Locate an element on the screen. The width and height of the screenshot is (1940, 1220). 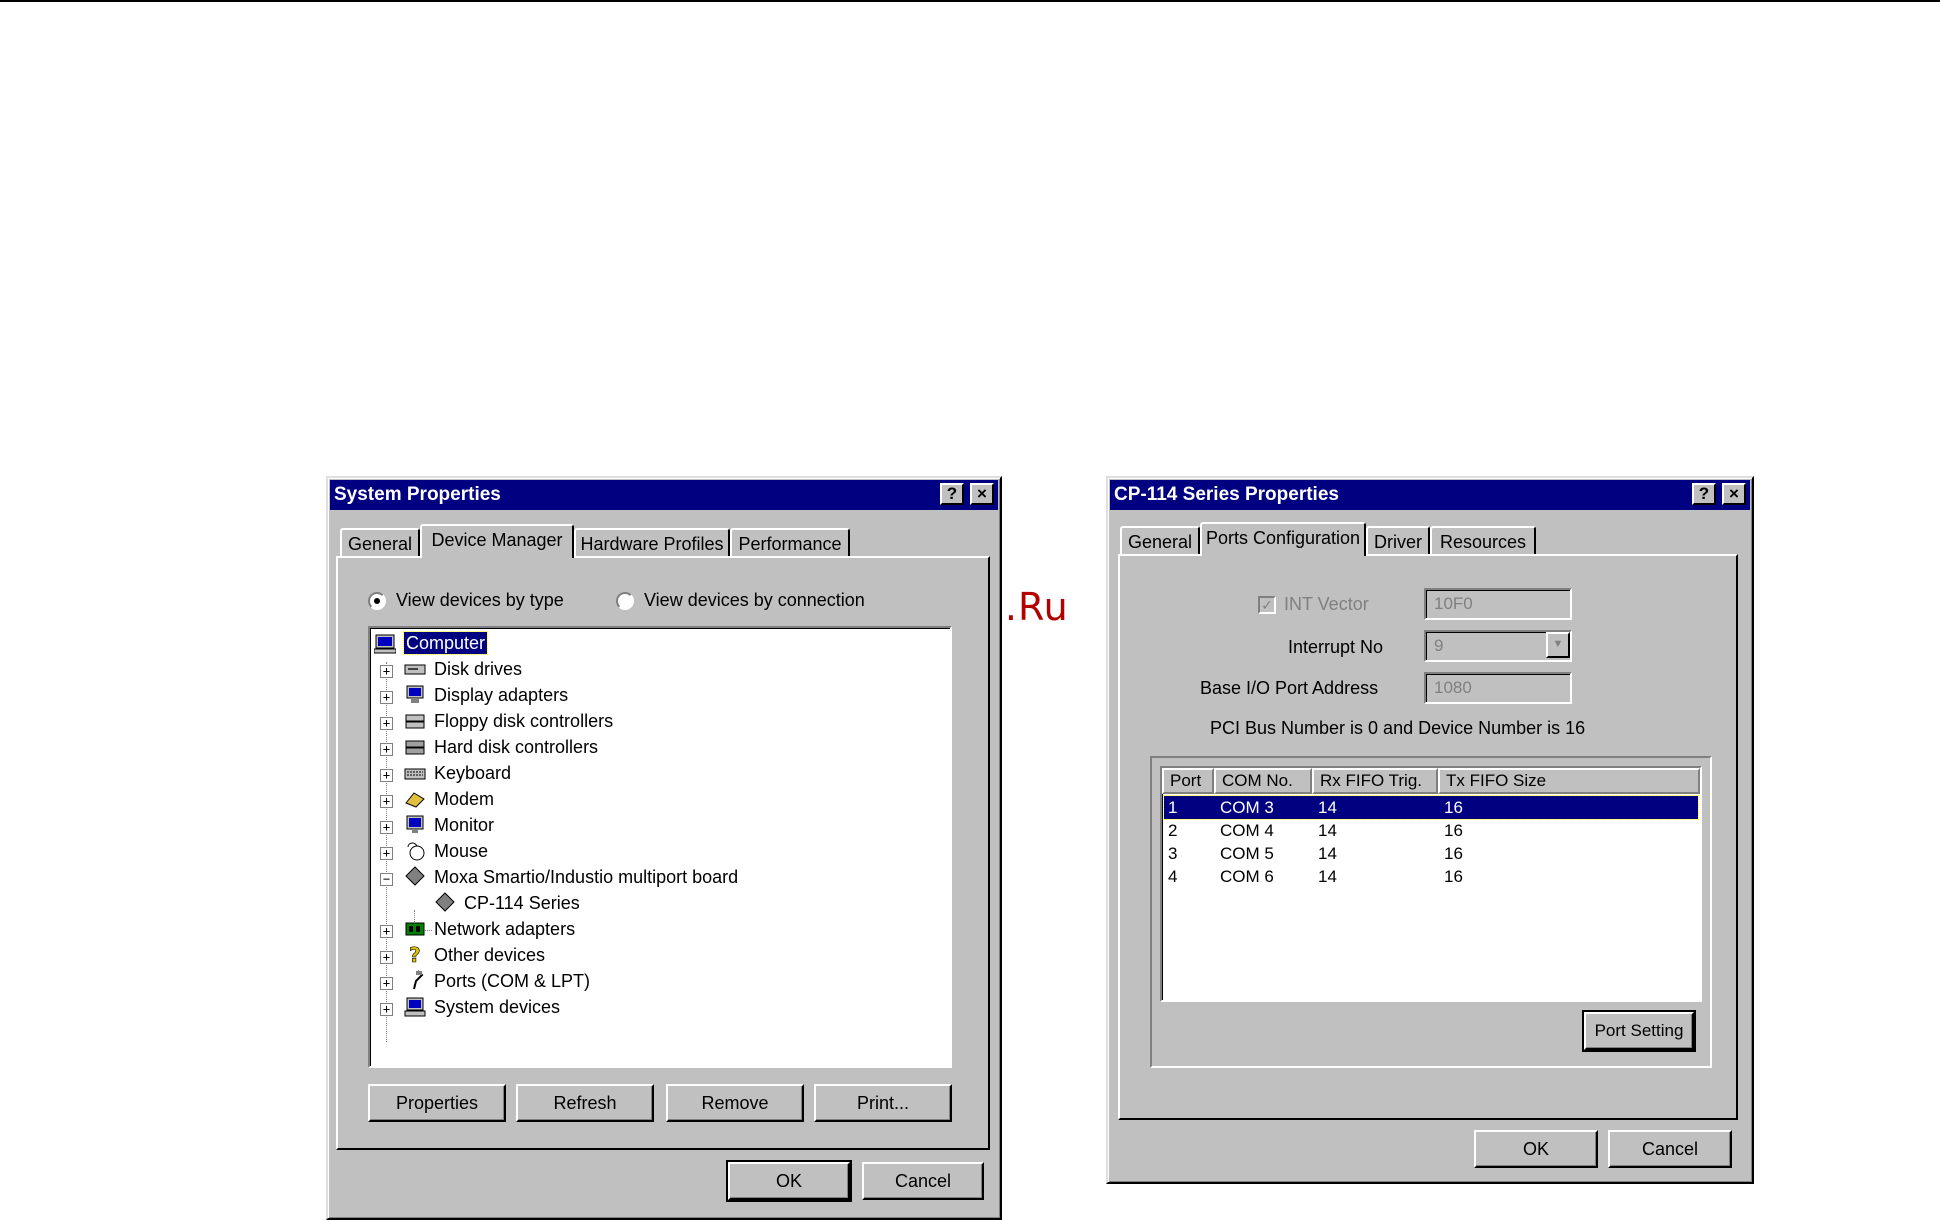
base-io-label: Base I/O Port Address is located at coordinates (1289, 688).